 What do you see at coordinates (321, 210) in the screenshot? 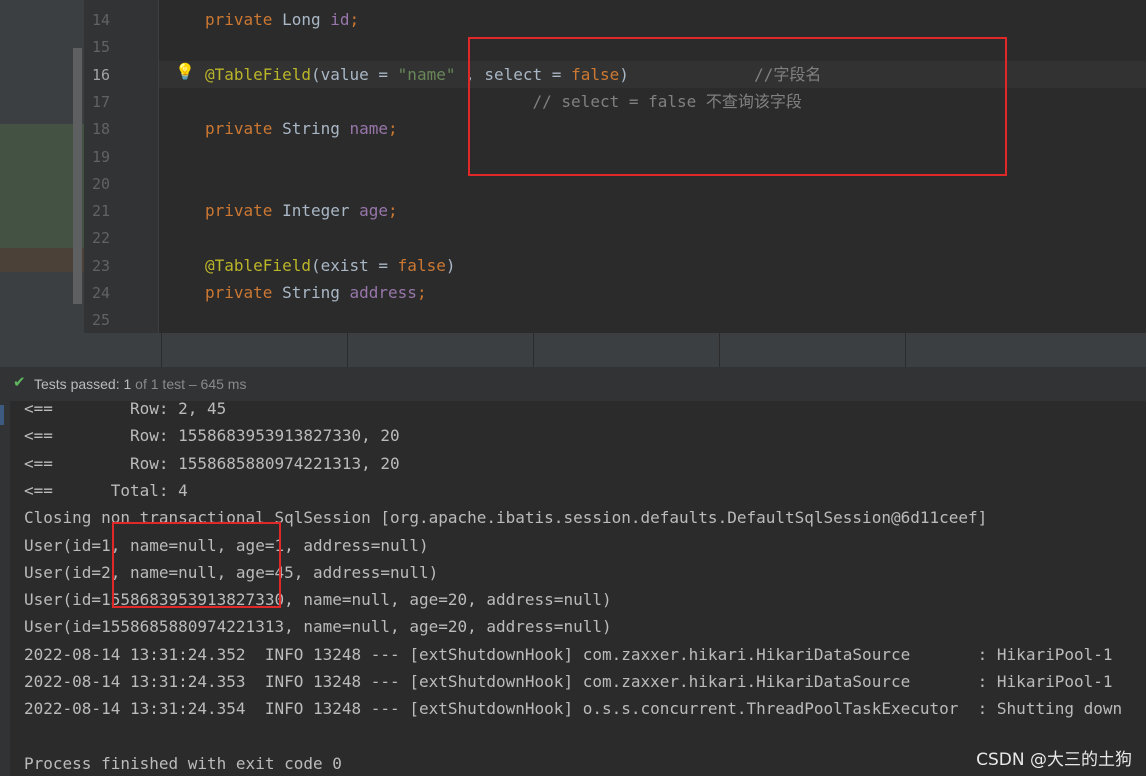
I see `code-token: Integer` at bounding box center [321, 210].